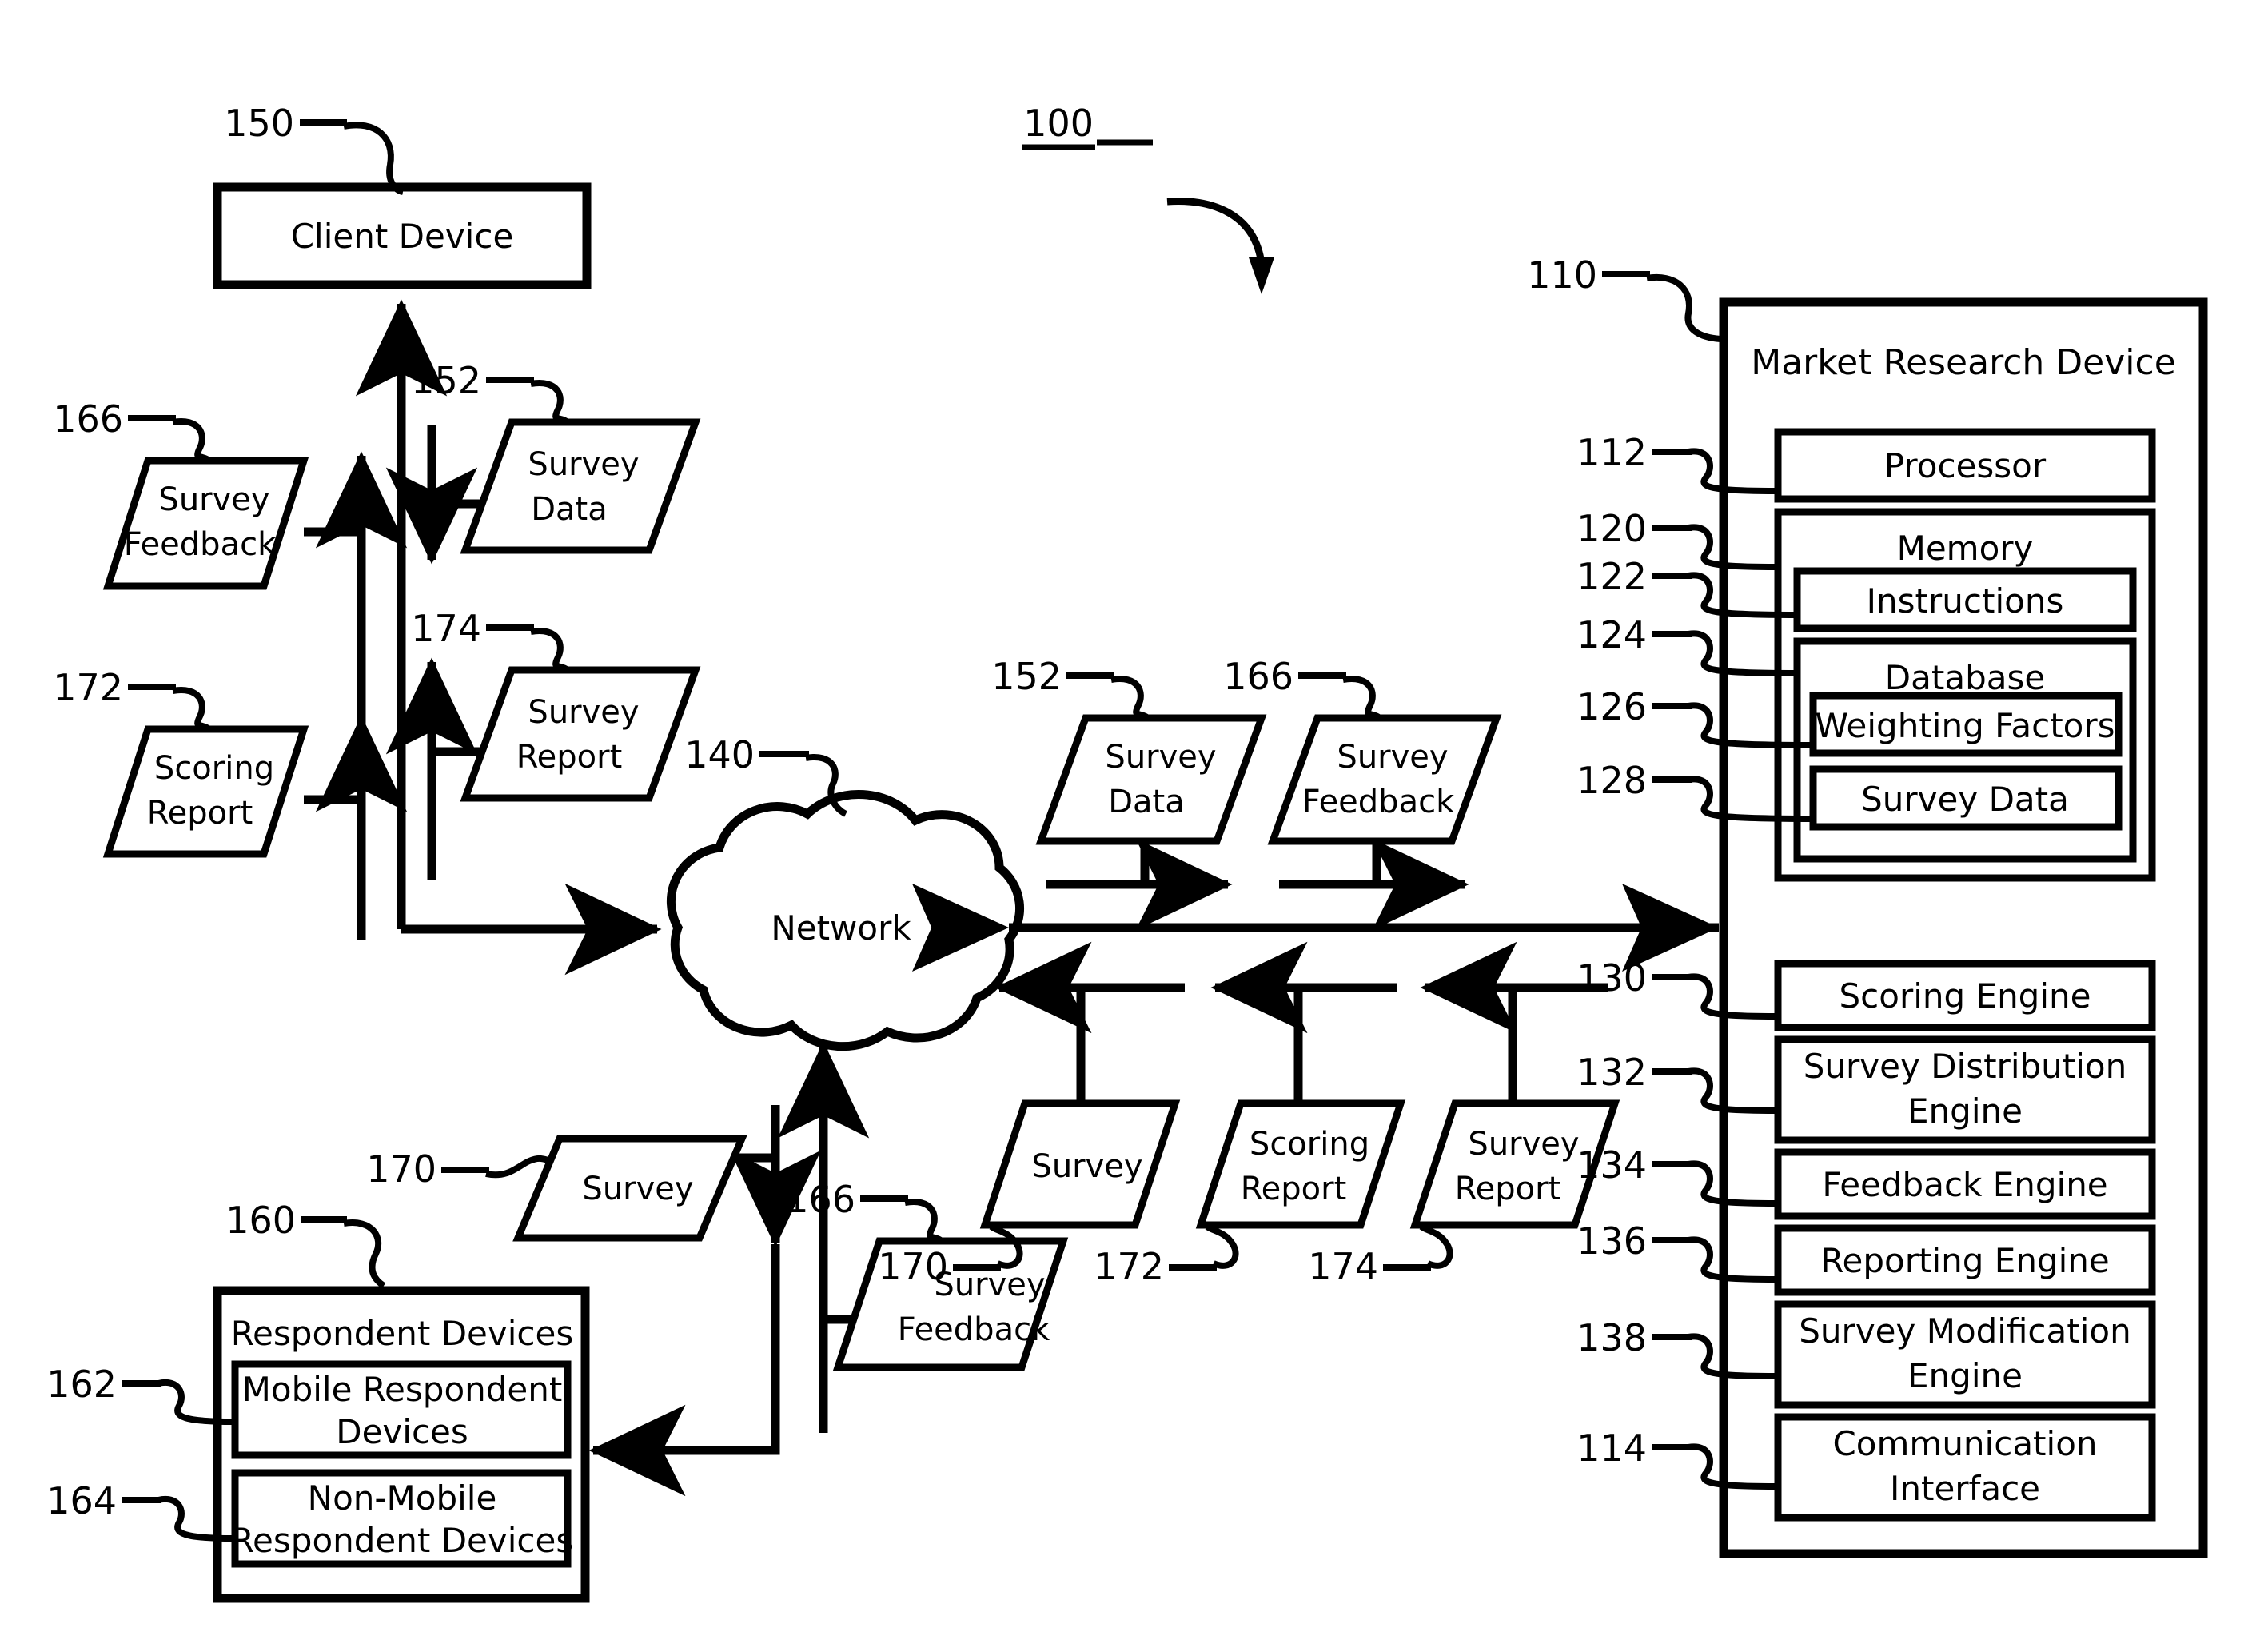  I want to click on flow-survey-feedback-to-right, so click(1374, 884).